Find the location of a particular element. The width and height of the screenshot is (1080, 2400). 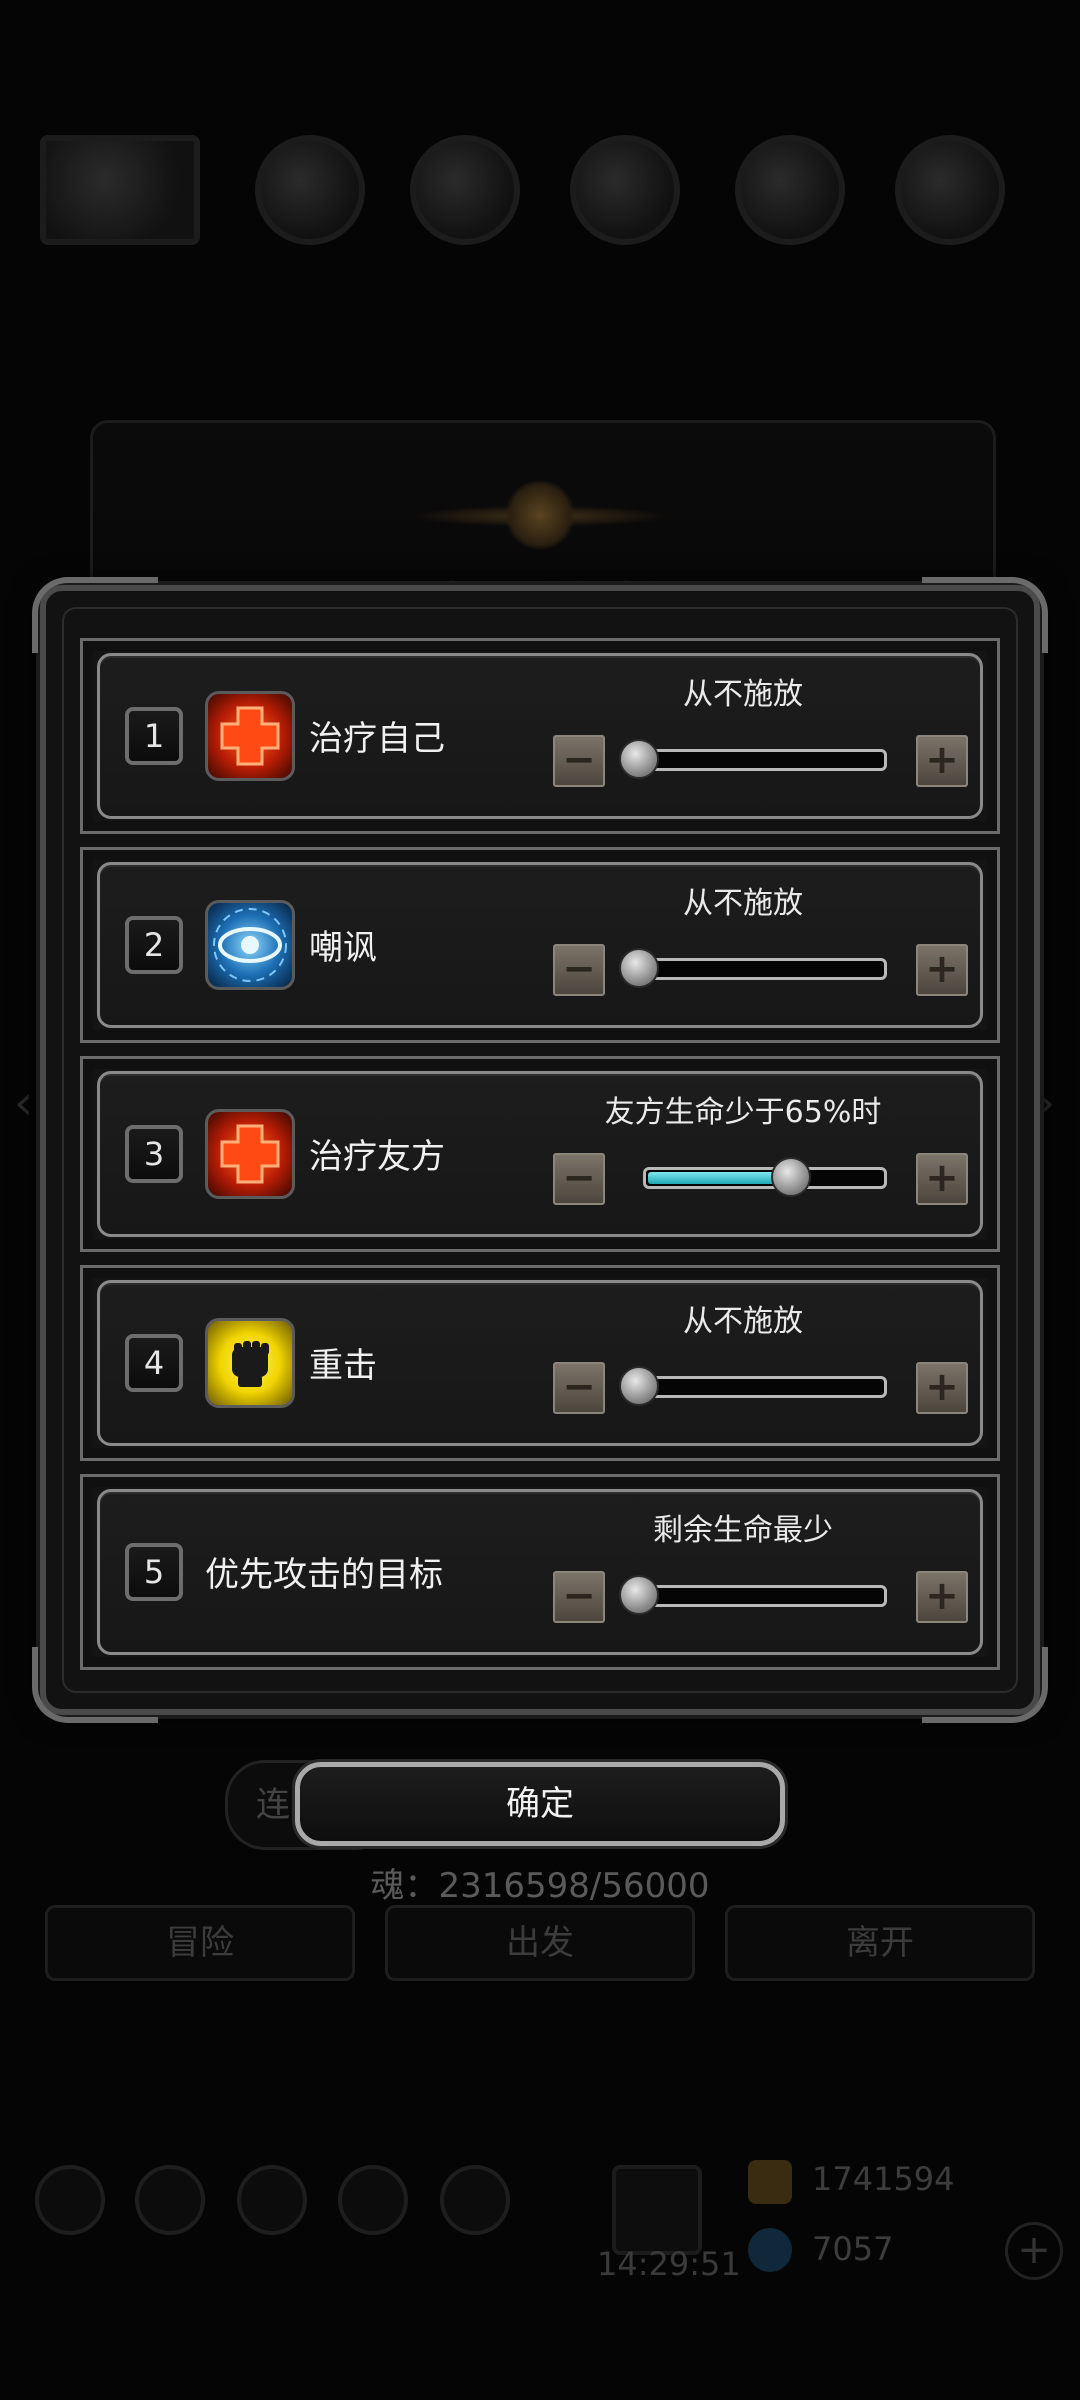

skill-row-2: 2 嘲讽 从不施放 − + is located at coordinates (540, 945).